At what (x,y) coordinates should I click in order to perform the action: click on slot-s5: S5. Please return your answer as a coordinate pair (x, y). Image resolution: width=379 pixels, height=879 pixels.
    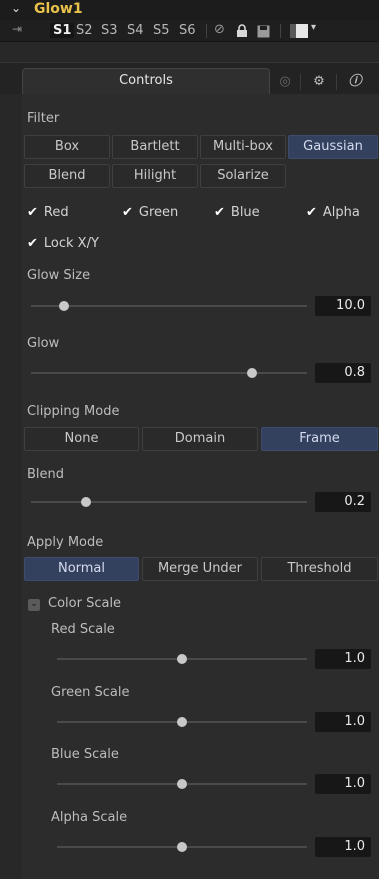
    Looking at the image, I should click on (161, 30).